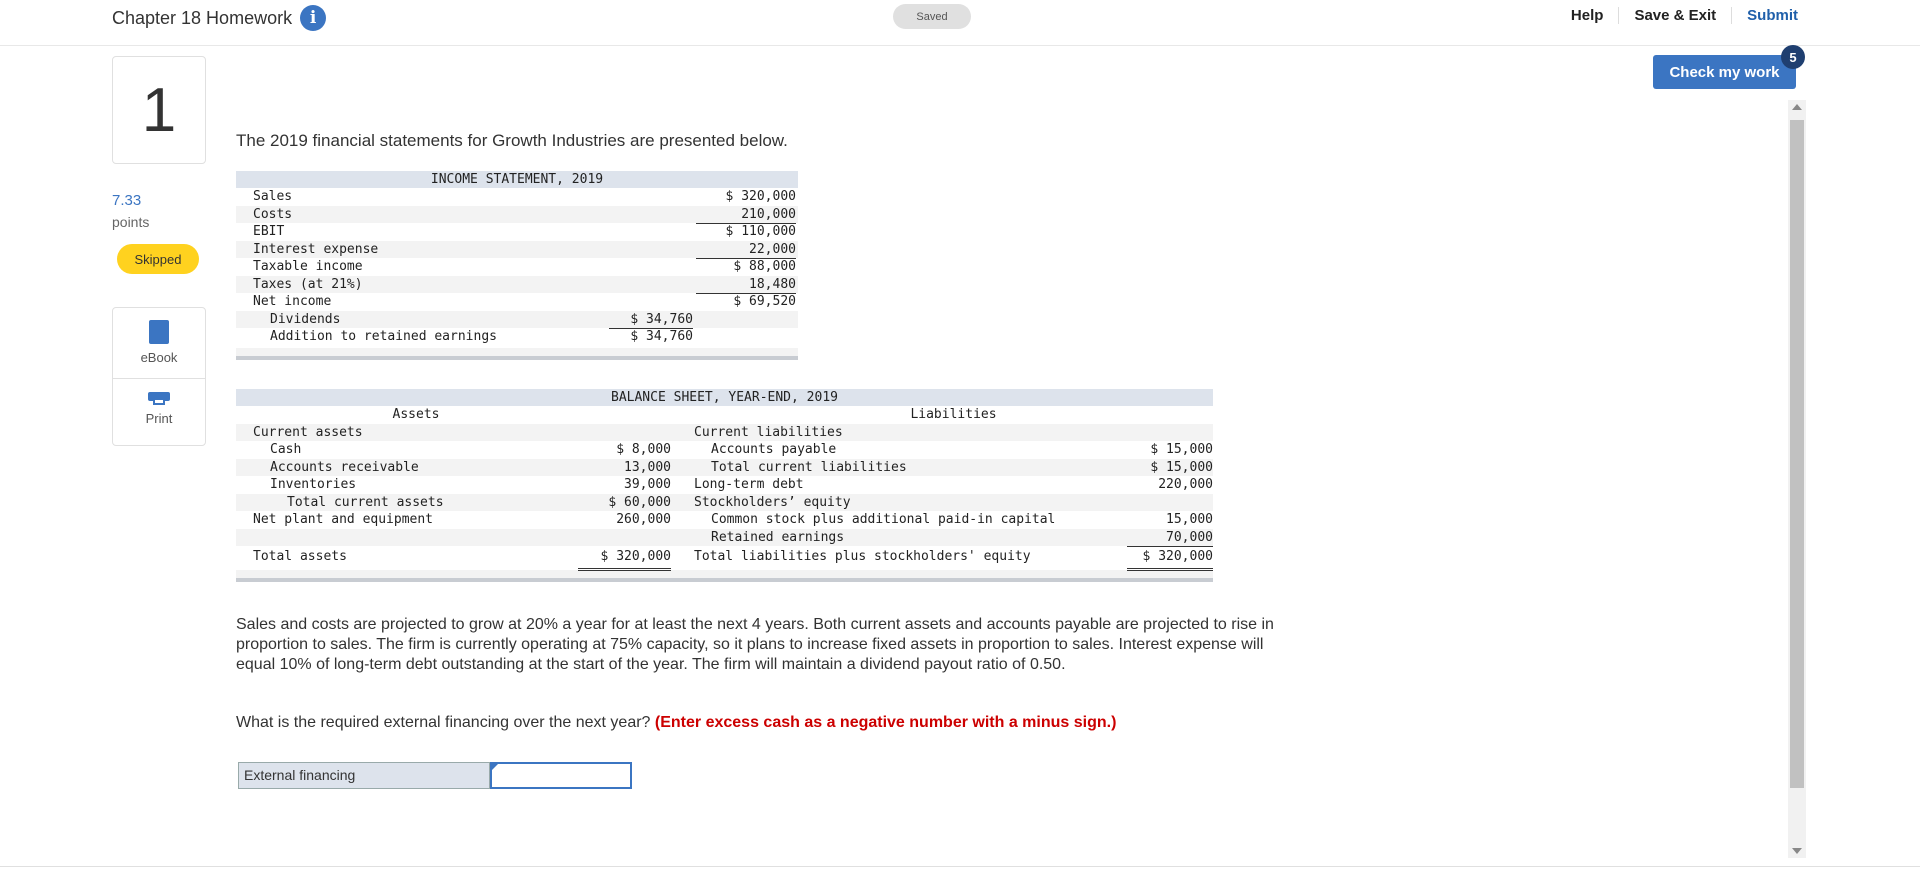  Describe the element at coordinates (960, 866) in the screenshot. I see `bottom-divider` at that location.